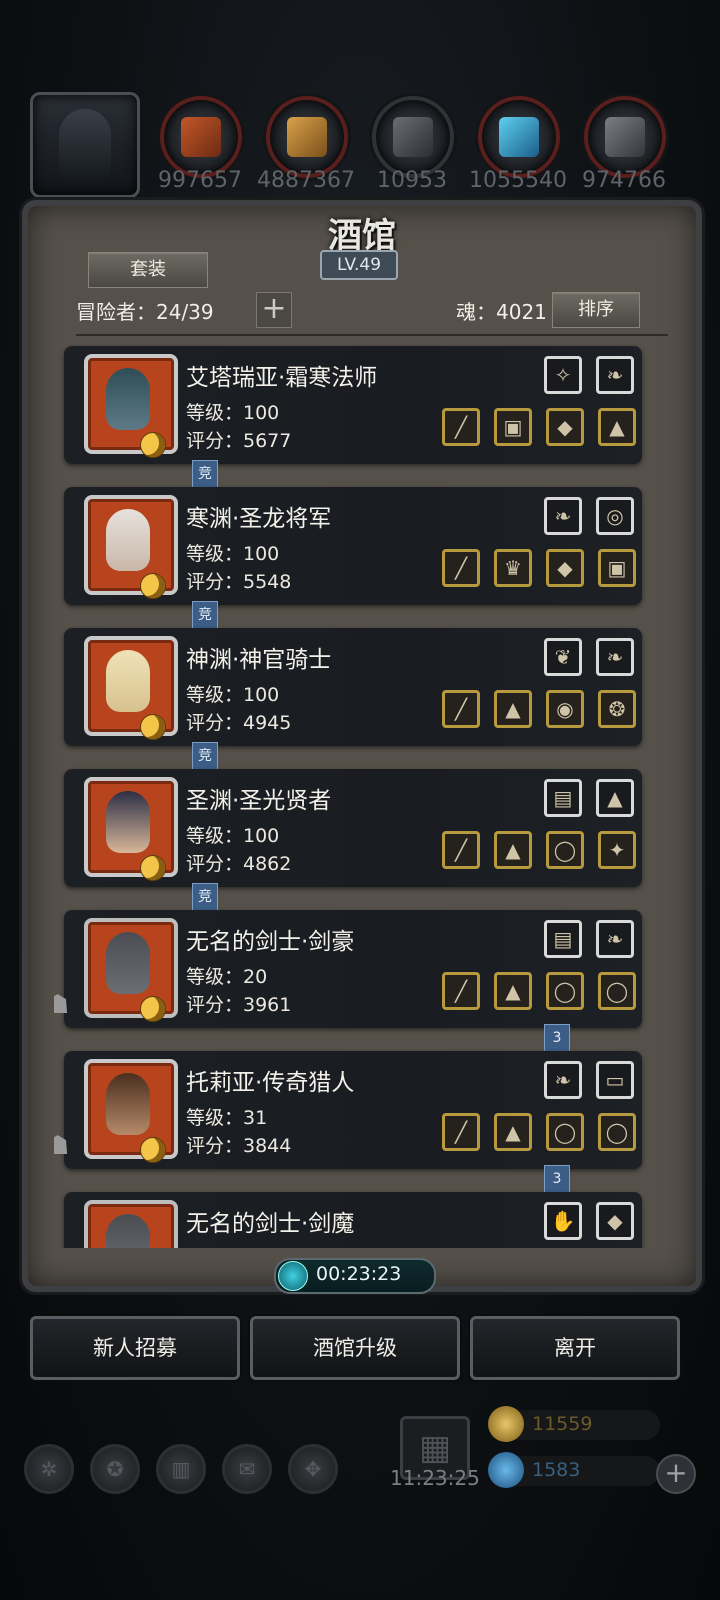 The height and width of the screenshot is (1600, 720). I want to click on axe-icon: ╱, so click(461, 850).